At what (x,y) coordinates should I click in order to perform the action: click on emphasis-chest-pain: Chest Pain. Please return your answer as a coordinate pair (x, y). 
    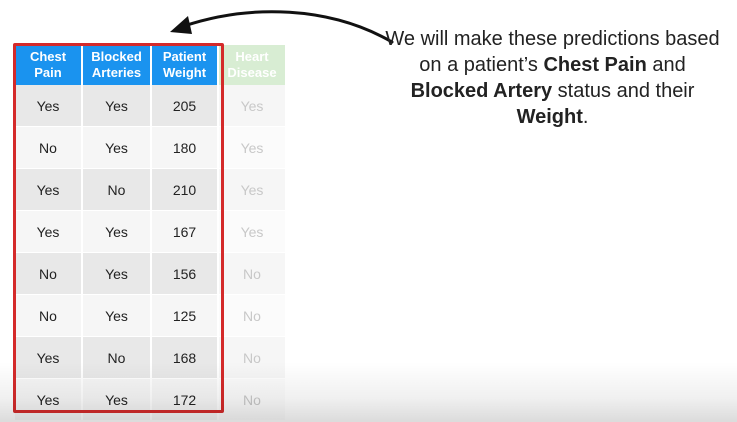
    Looking at the image, I should click on (595, 65).